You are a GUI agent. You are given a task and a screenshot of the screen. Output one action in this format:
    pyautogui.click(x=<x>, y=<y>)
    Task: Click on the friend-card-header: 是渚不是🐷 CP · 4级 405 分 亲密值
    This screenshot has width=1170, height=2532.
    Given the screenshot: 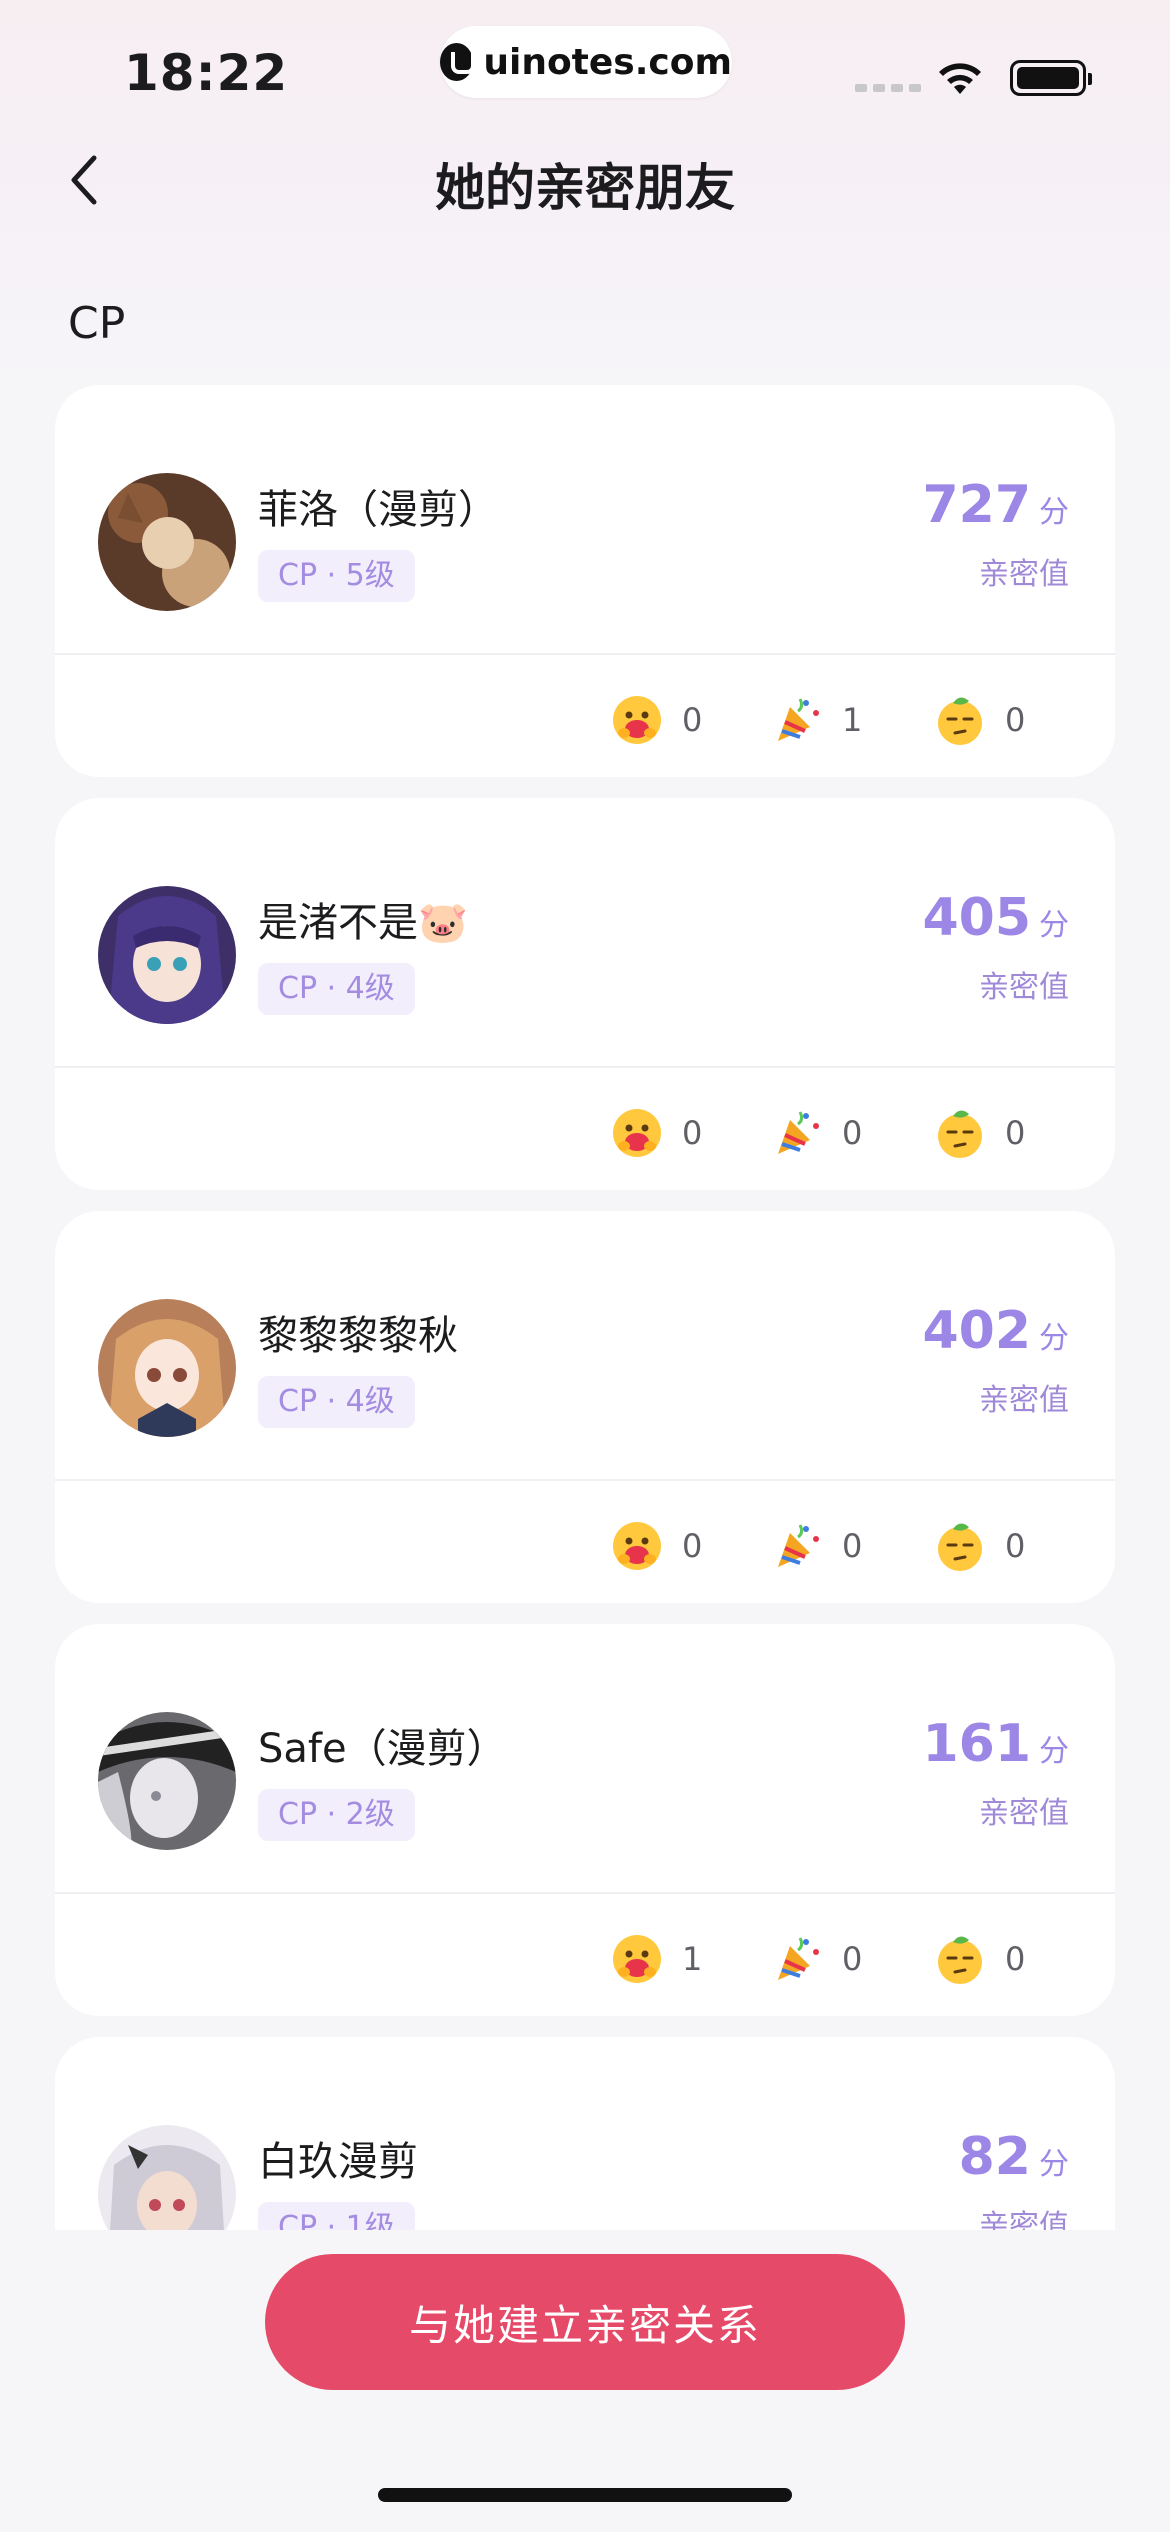 What is the action you would take?
    pyautogui.click(x=585, y=932)
    